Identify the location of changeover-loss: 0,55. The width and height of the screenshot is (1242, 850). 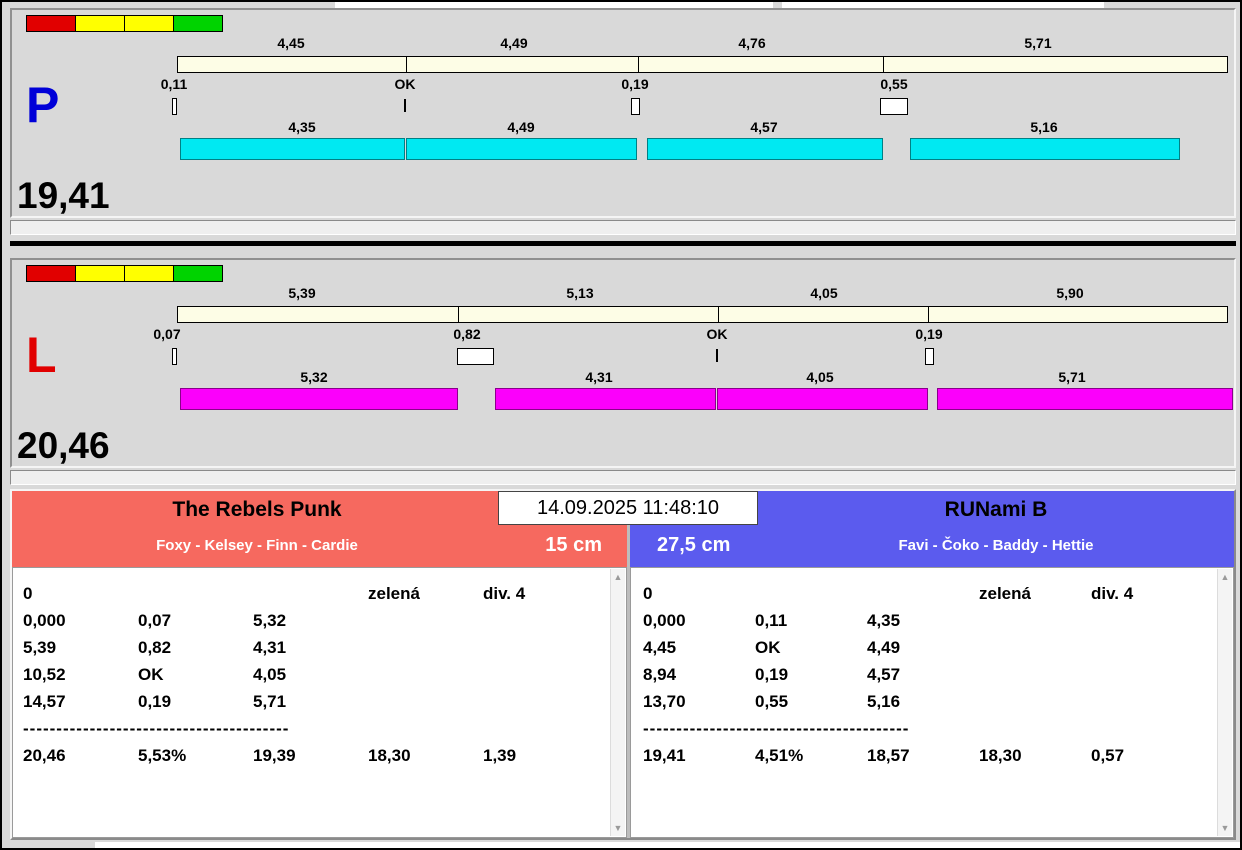
(772, 701).